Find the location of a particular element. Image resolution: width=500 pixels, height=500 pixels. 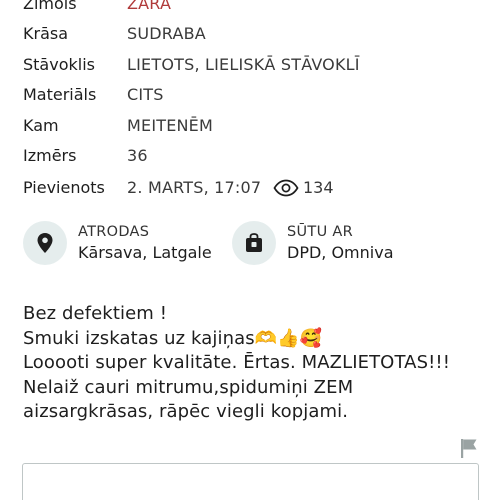

package-icon is located at coordinates (254, 242).